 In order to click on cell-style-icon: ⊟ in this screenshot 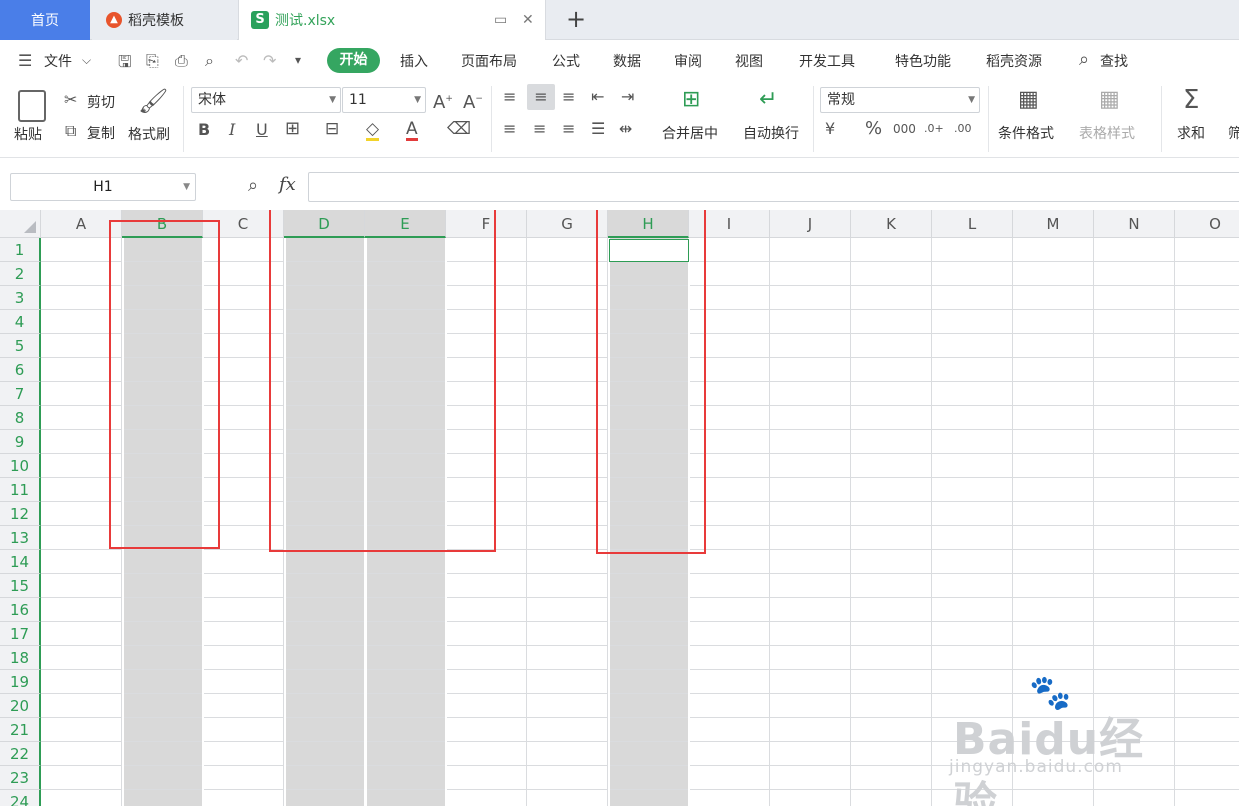, I will do `click(332, 129)`.